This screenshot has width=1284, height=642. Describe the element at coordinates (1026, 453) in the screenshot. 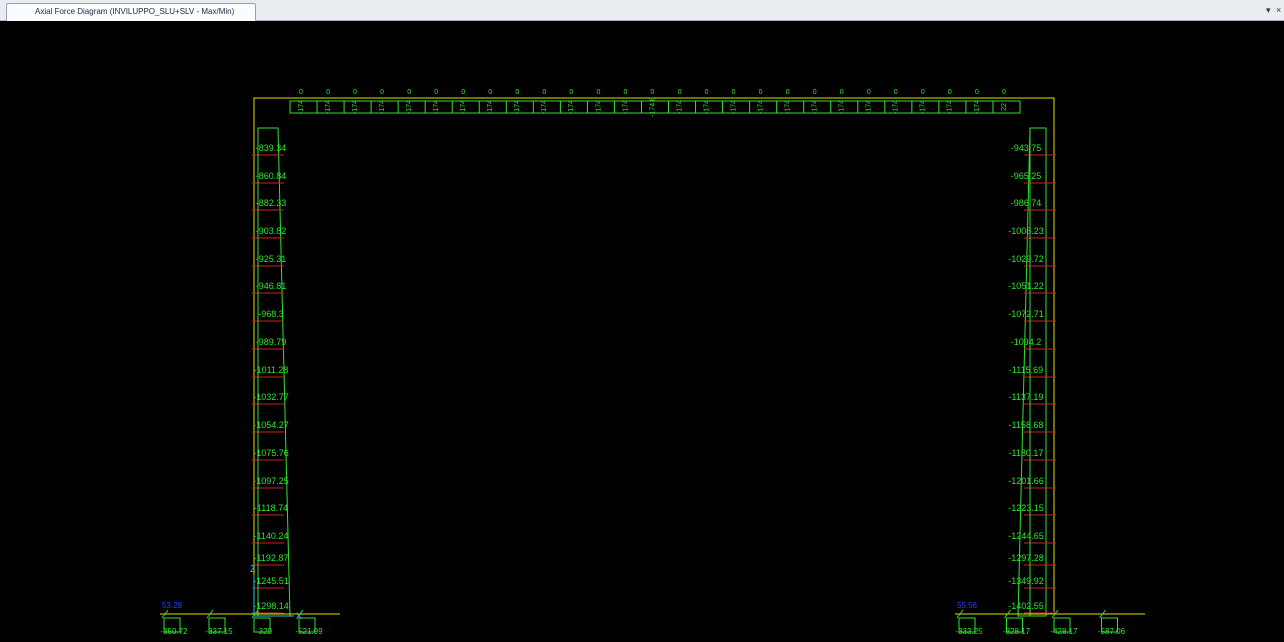

I see `right-column-axial-label: -1180.17` at that location.